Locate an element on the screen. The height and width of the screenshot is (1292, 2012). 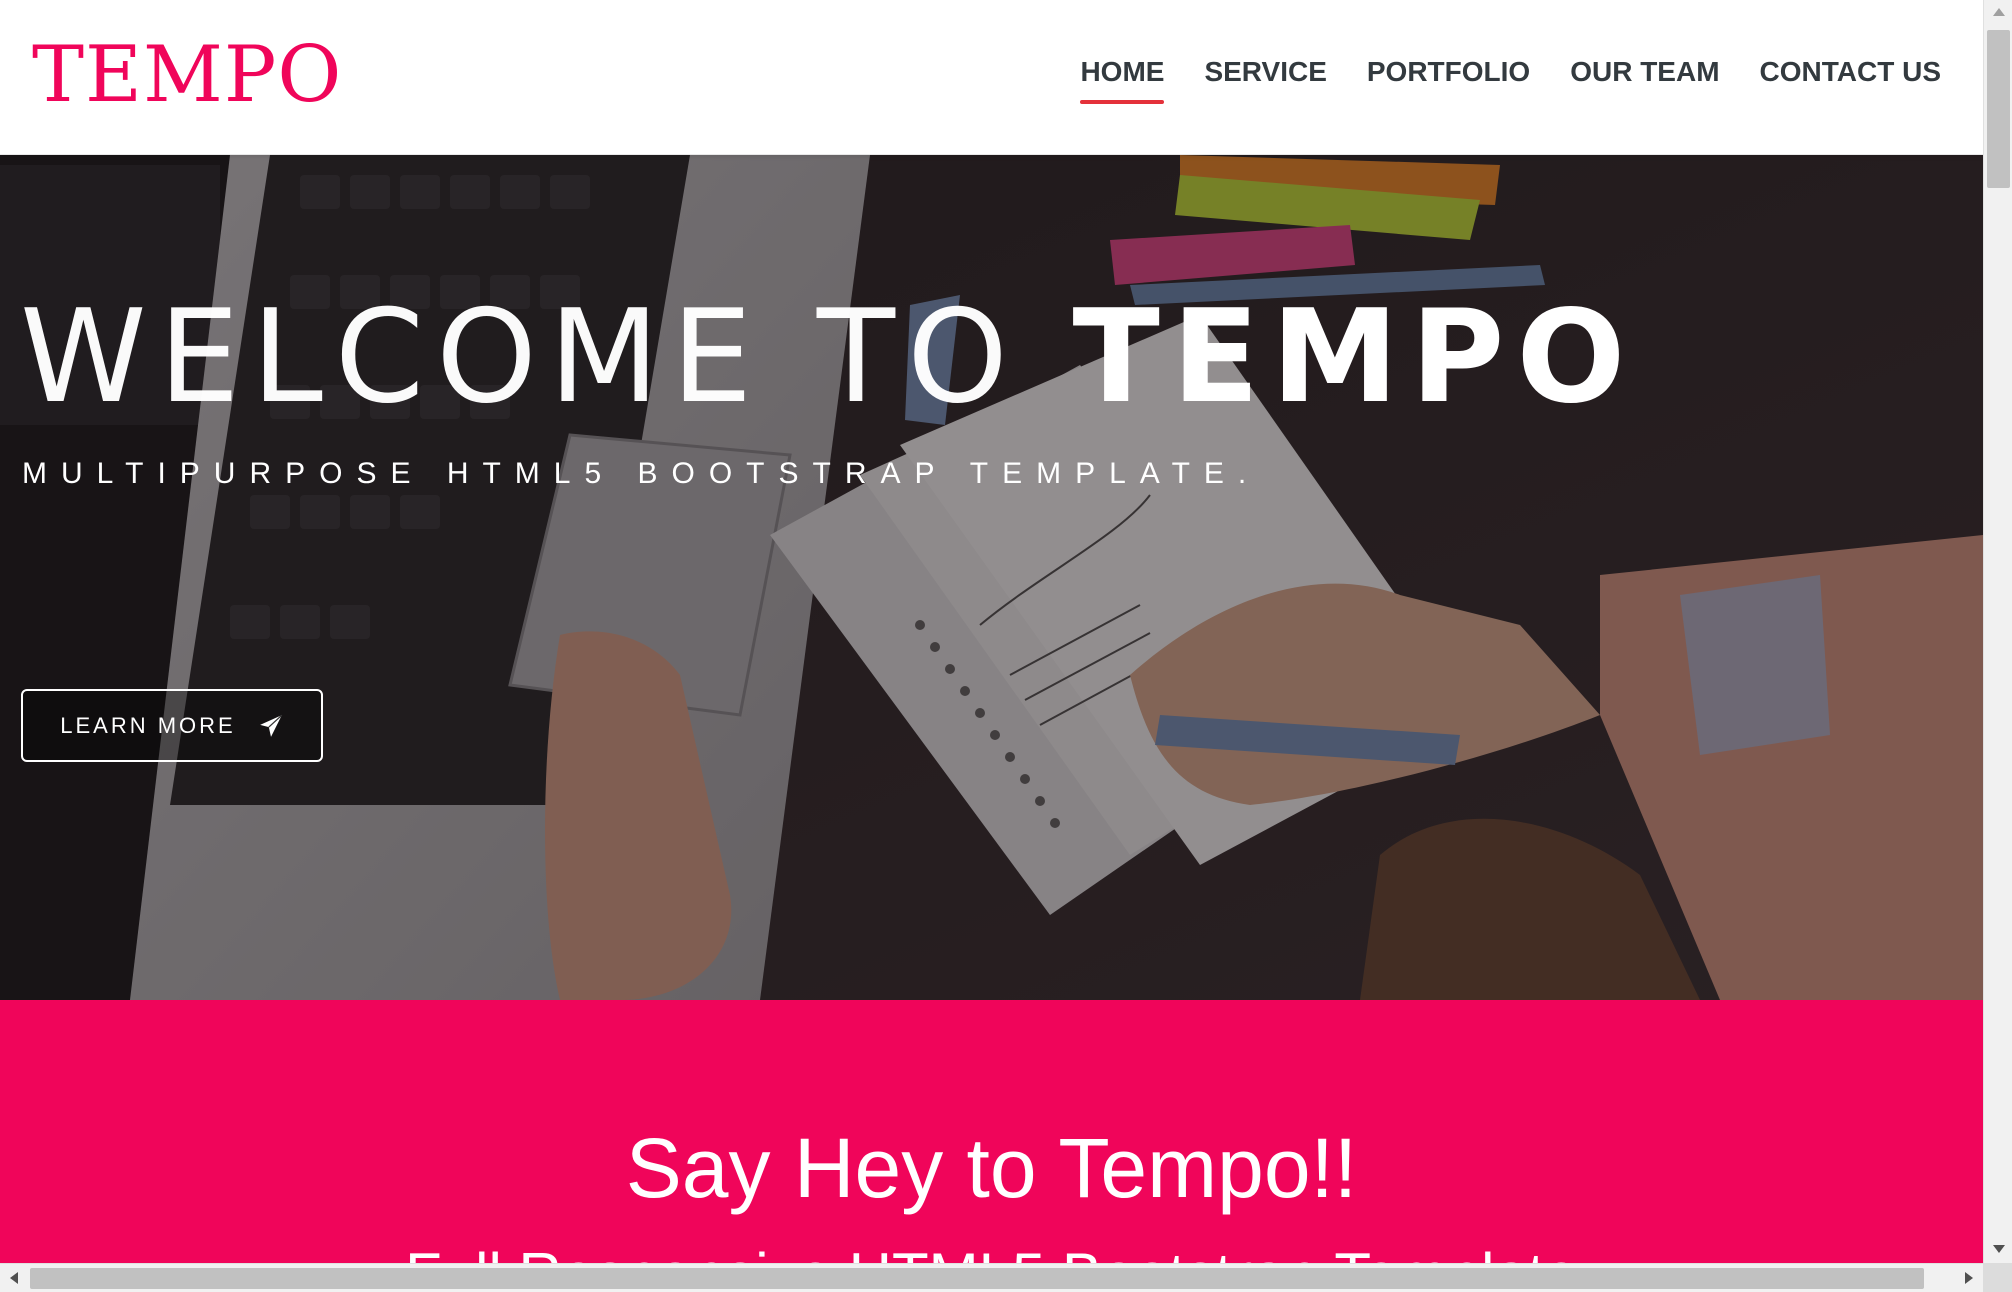
nav-item-home: HOME is located at coordinates (1122, 78).